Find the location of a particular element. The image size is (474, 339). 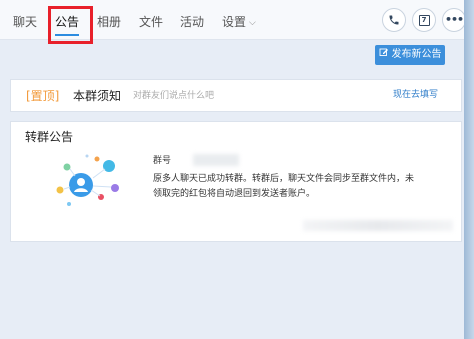

phone-icon is located at coordinates (394, 20).